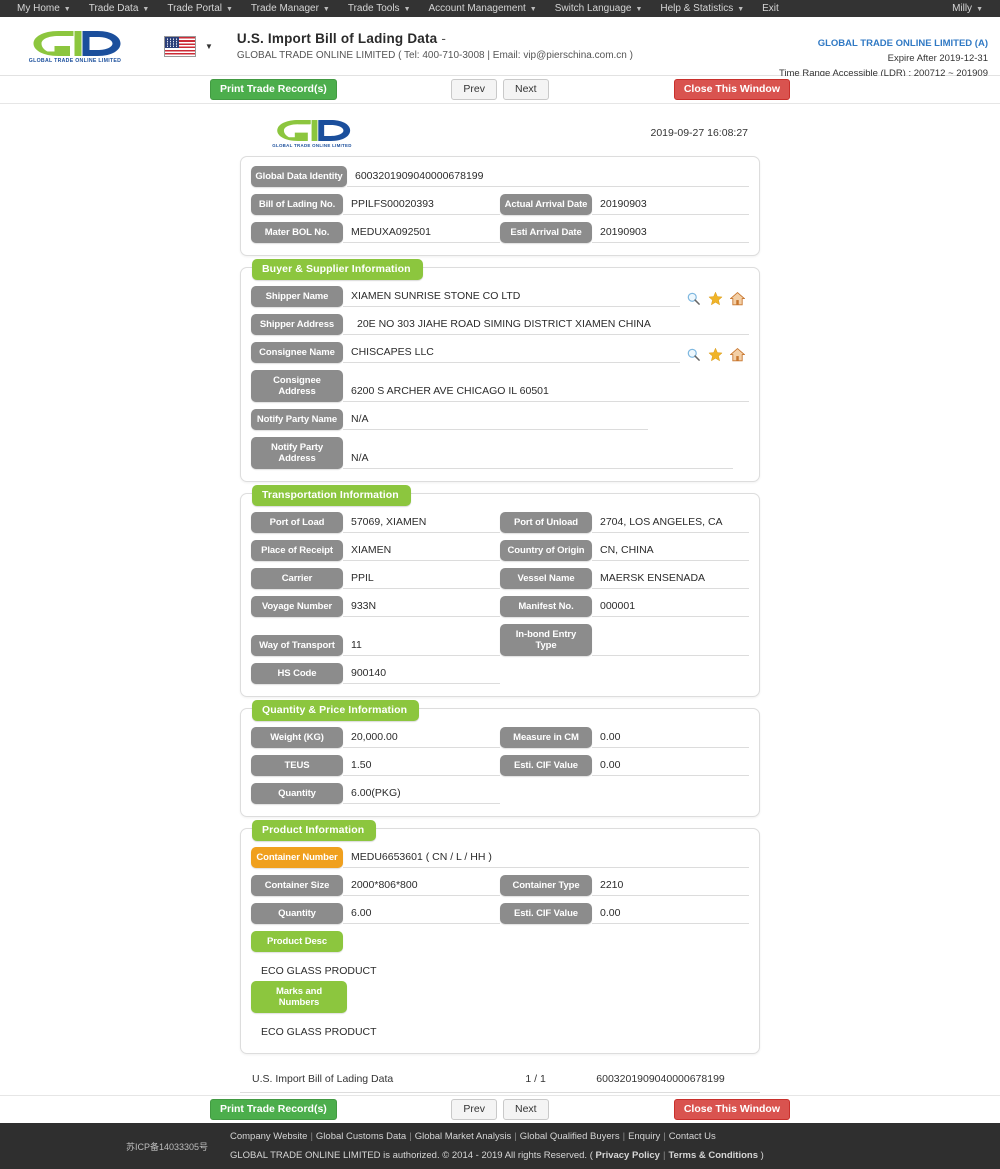 The height and width of the screenshot is (1169, 1000). I want to click on country-selector: ▼, so click(188, 46).